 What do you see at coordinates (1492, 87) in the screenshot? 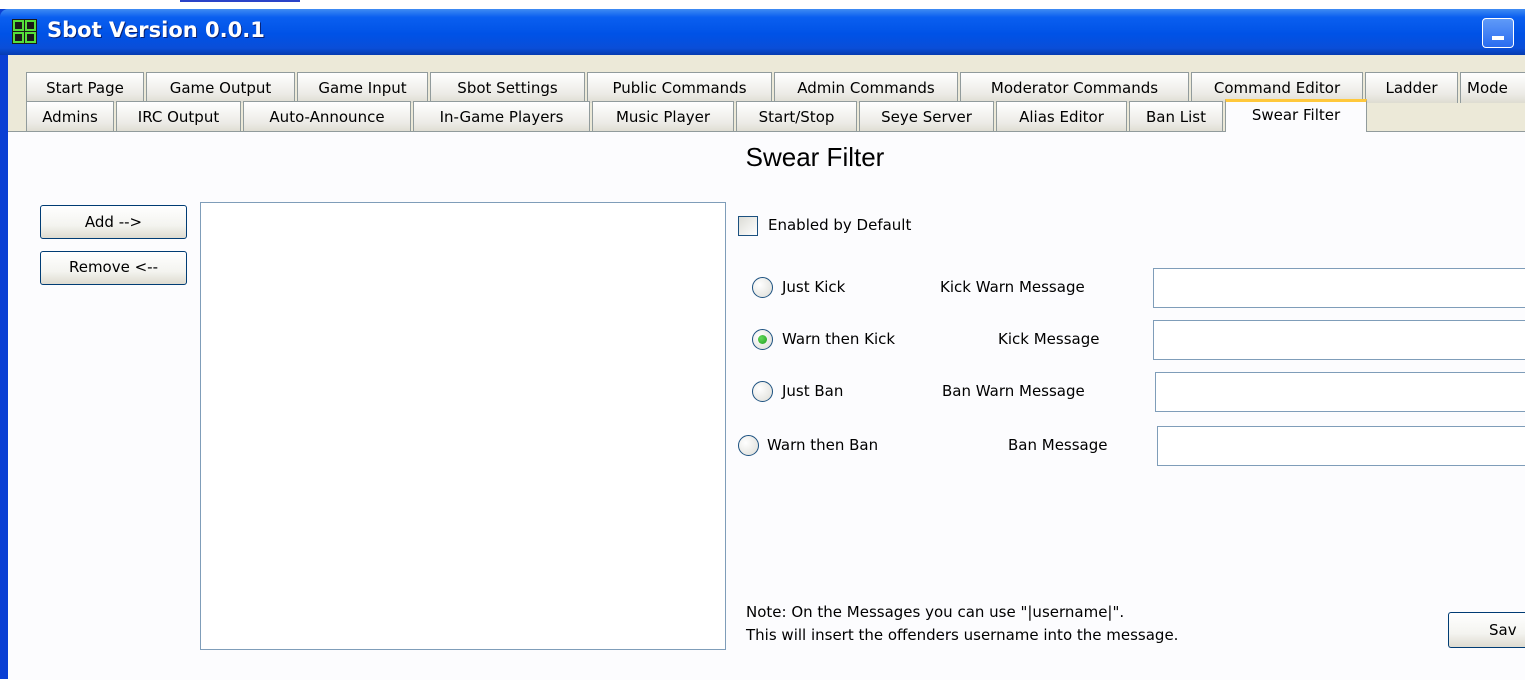
I see `tab-mode: Mode` at bounding box center [1492, 87].